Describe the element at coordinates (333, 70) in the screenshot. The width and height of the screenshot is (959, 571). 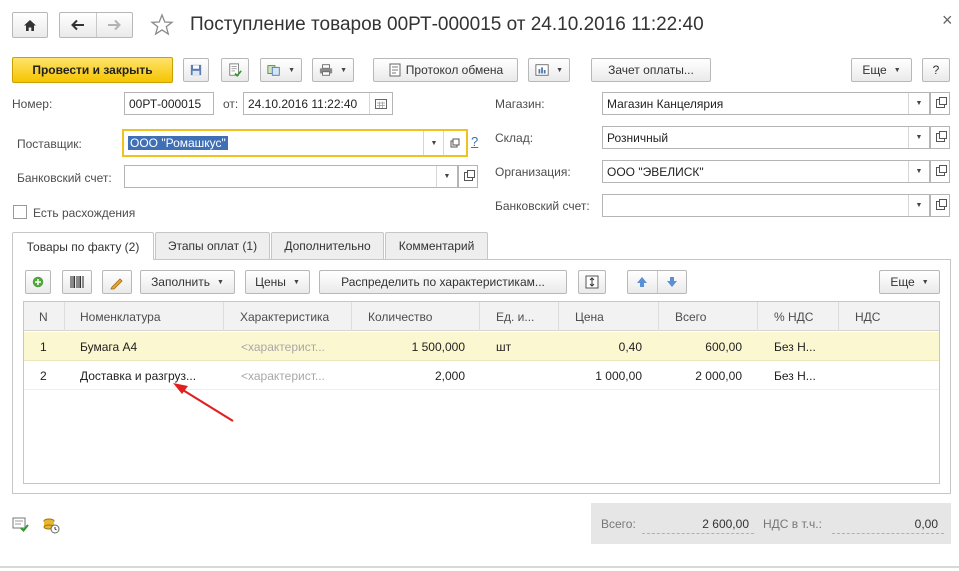
I see `print-button: ▼` at that location.